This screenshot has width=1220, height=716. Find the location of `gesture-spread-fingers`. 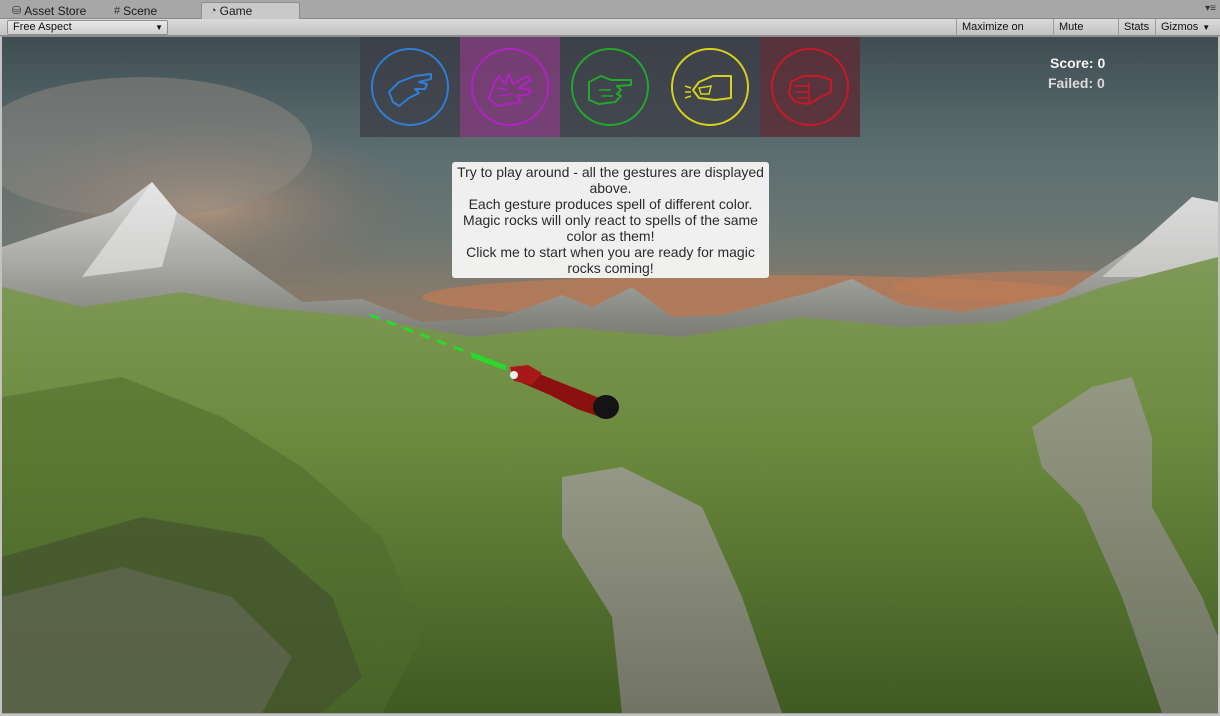

gesture-spread-fingers is located at coordinates (510, 87).